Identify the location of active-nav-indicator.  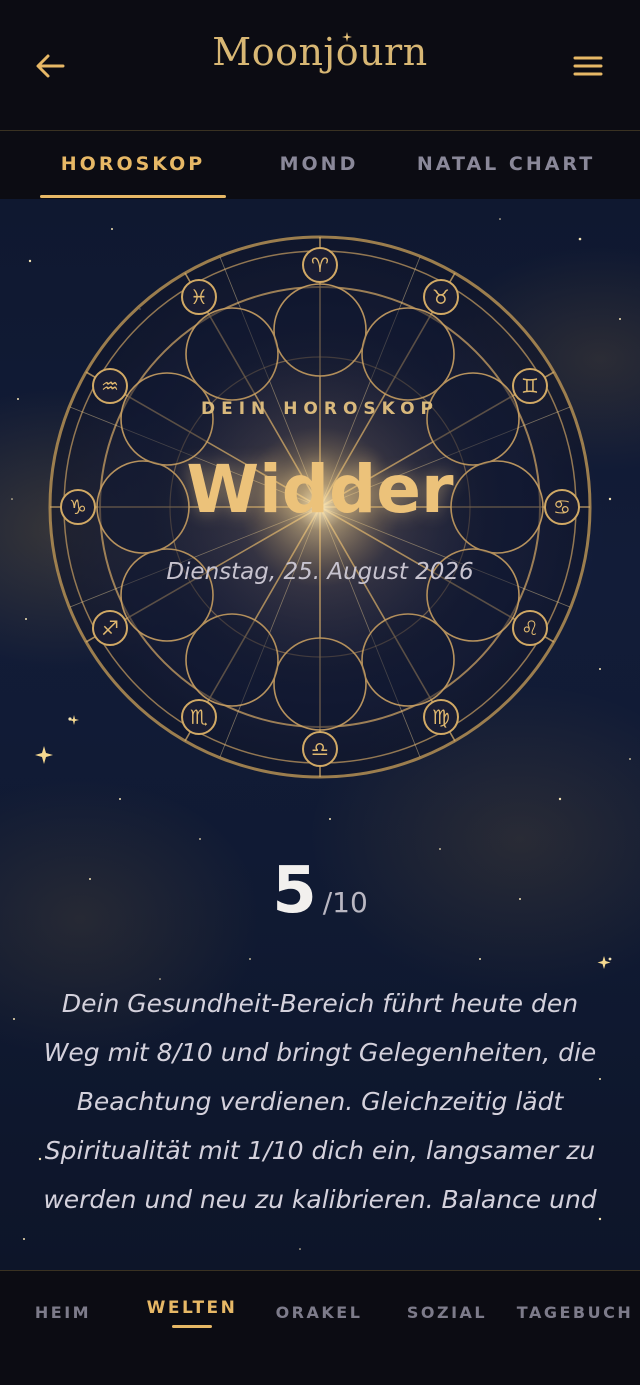
(192, 1326).